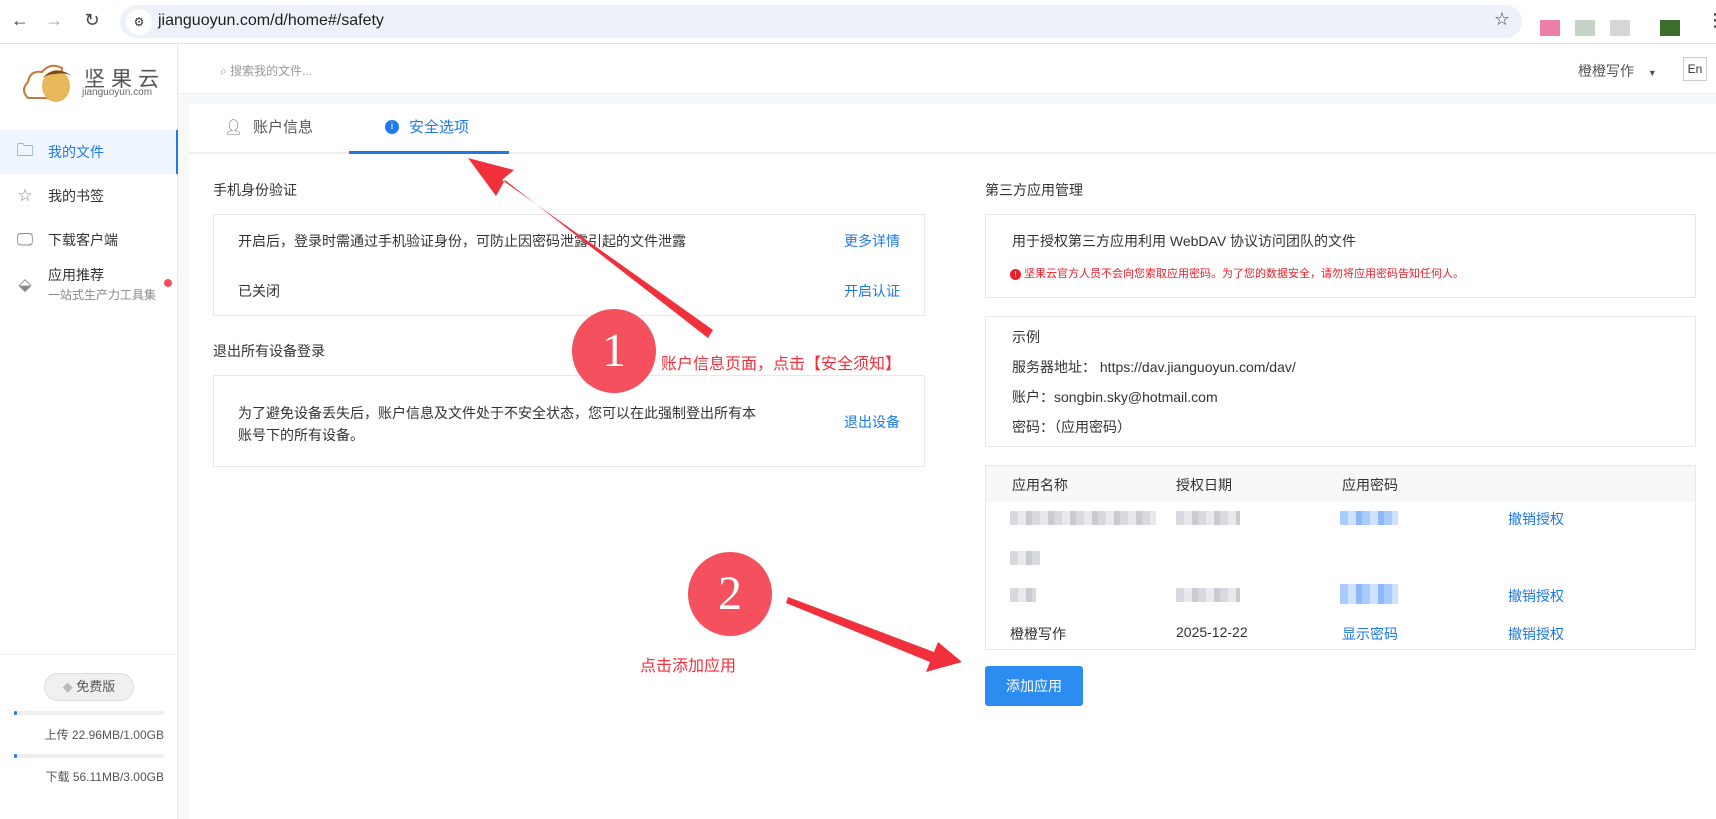 This screenshot has width=1716, height=819. I want to click on step-2-annotation: 点击添加应用, so click(688, 666).